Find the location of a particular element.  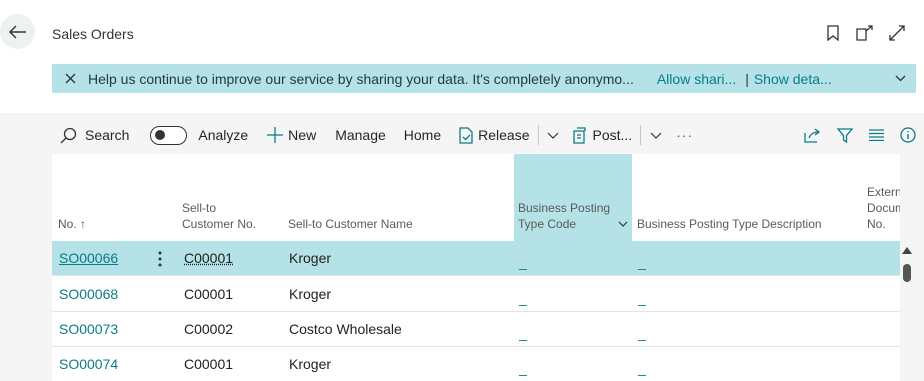

bookmark-icon is located at coordinates (833, 33).